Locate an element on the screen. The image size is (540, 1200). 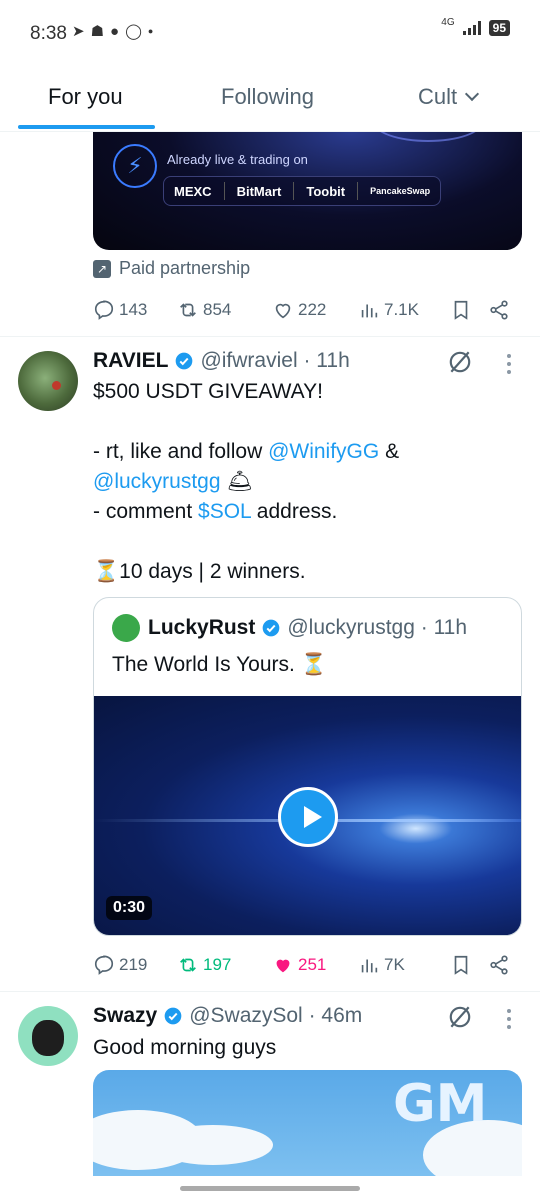
quoted-post-time: 11h is located at coordinates (450, 627).